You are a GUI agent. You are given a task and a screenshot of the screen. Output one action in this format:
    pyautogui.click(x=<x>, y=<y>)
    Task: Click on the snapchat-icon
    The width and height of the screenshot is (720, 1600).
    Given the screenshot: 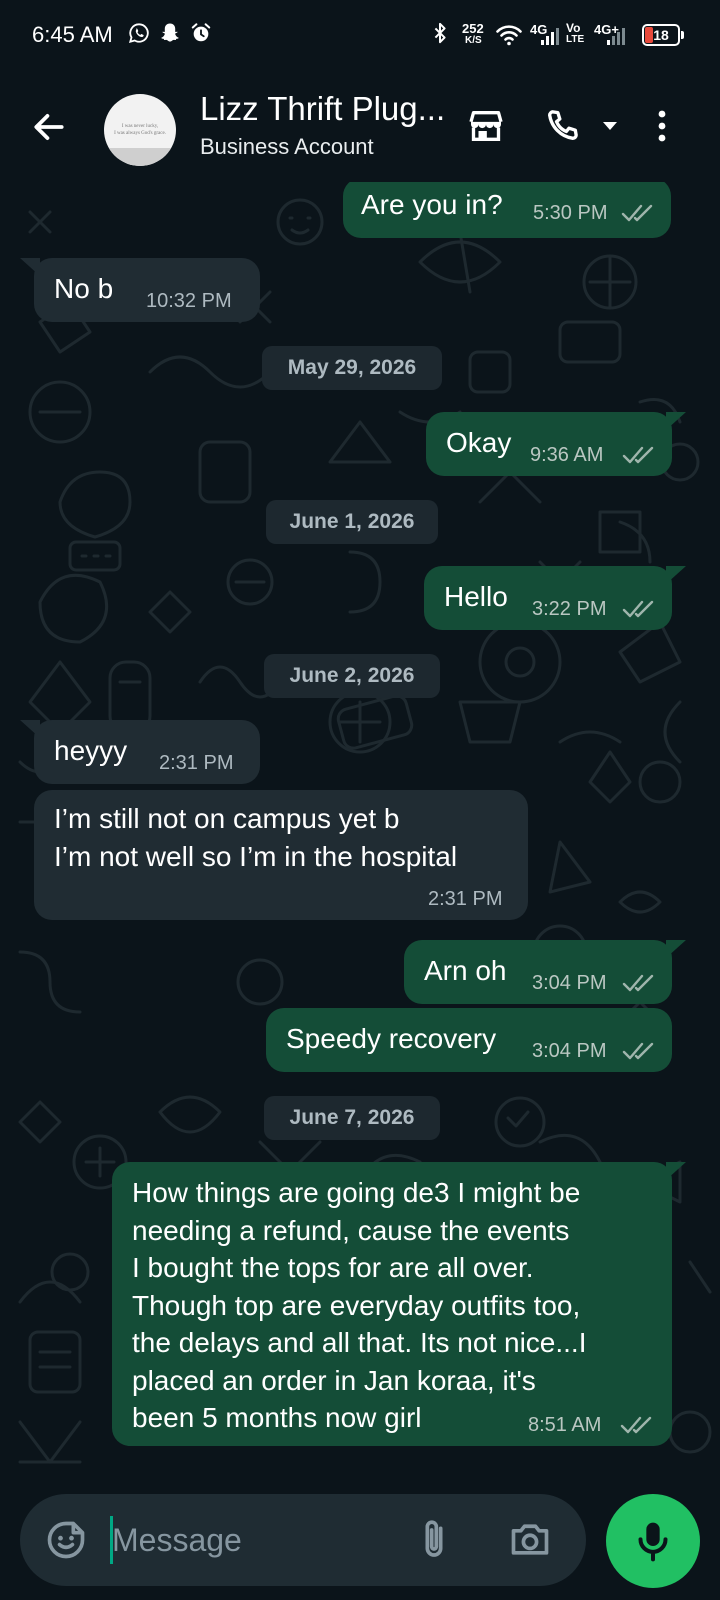 What is the action you would take?
    pyautogui.click(x=170, y=32)
    